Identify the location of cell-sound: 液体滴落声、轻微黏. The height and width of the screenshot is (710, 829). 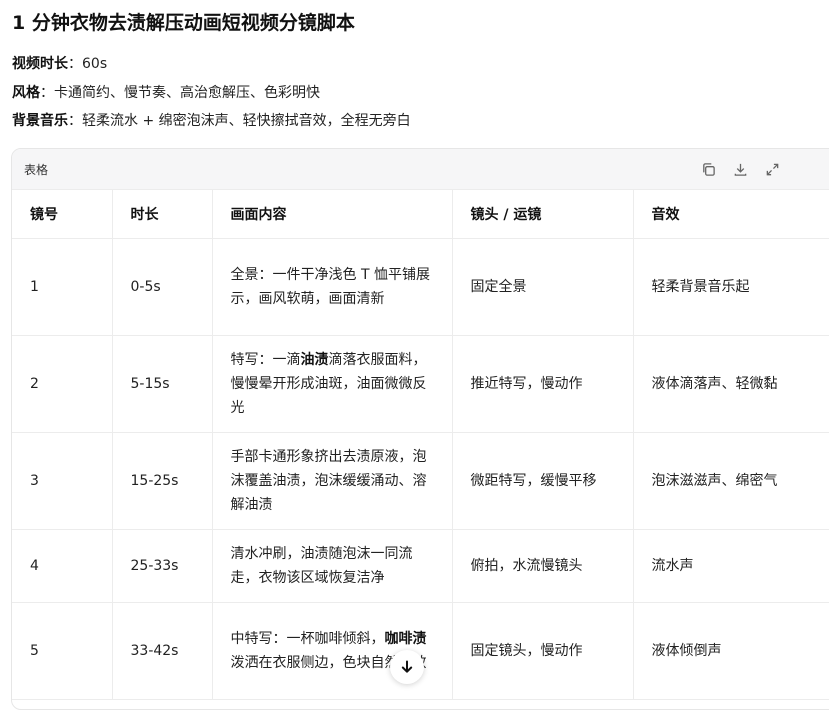
(731, 384).